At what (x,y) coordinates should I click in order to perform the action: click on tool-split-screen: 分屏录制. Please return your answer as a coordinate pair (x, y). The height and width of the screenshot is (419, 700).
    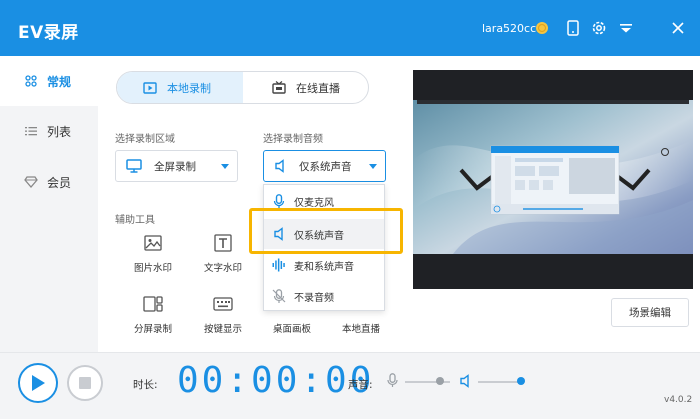
    Looking at the image, I should click on (153, 318).